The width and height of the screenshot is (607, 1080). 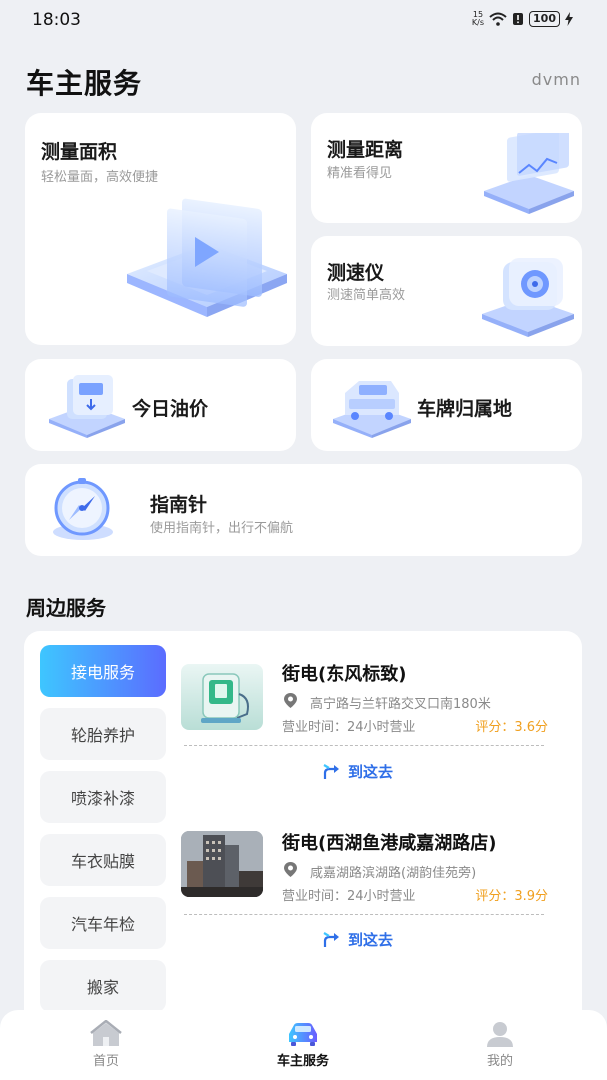 I want to click on page-title: 车主服务, so click(x=84, y=83).